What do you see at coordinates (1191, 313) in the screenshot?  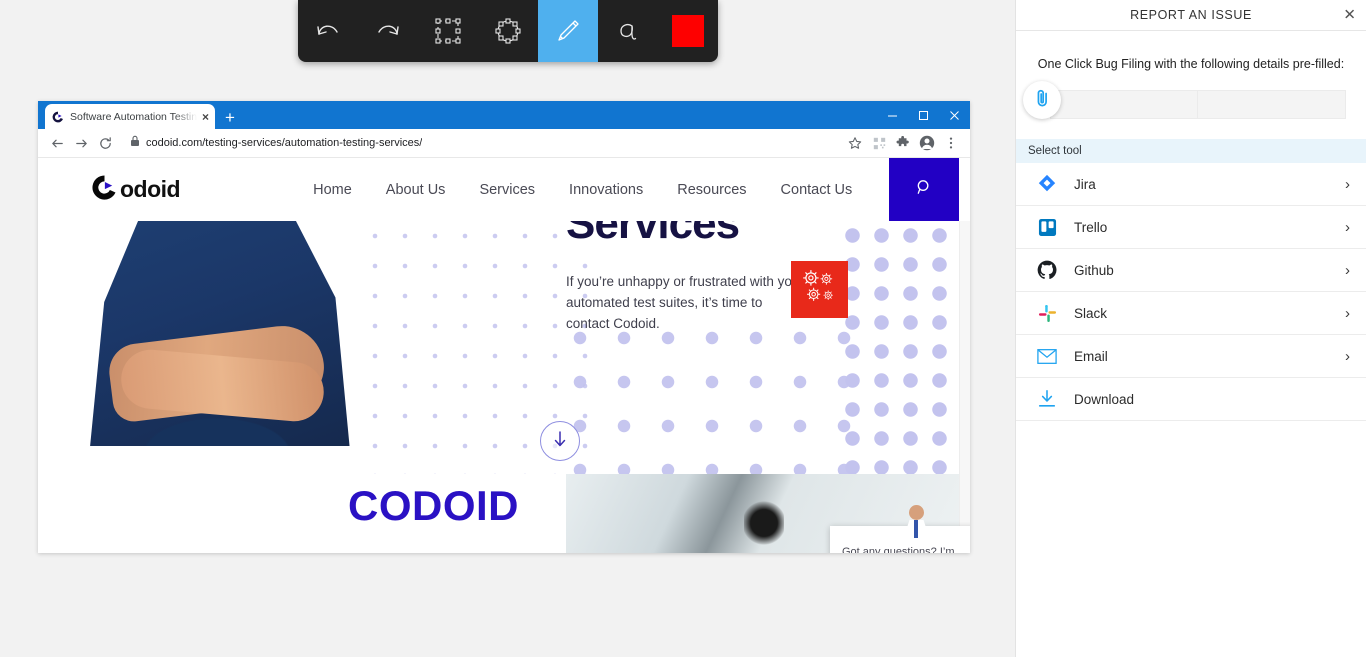 I see `tool-row-slack: Slack ›` at bounding box center [1191, 313].